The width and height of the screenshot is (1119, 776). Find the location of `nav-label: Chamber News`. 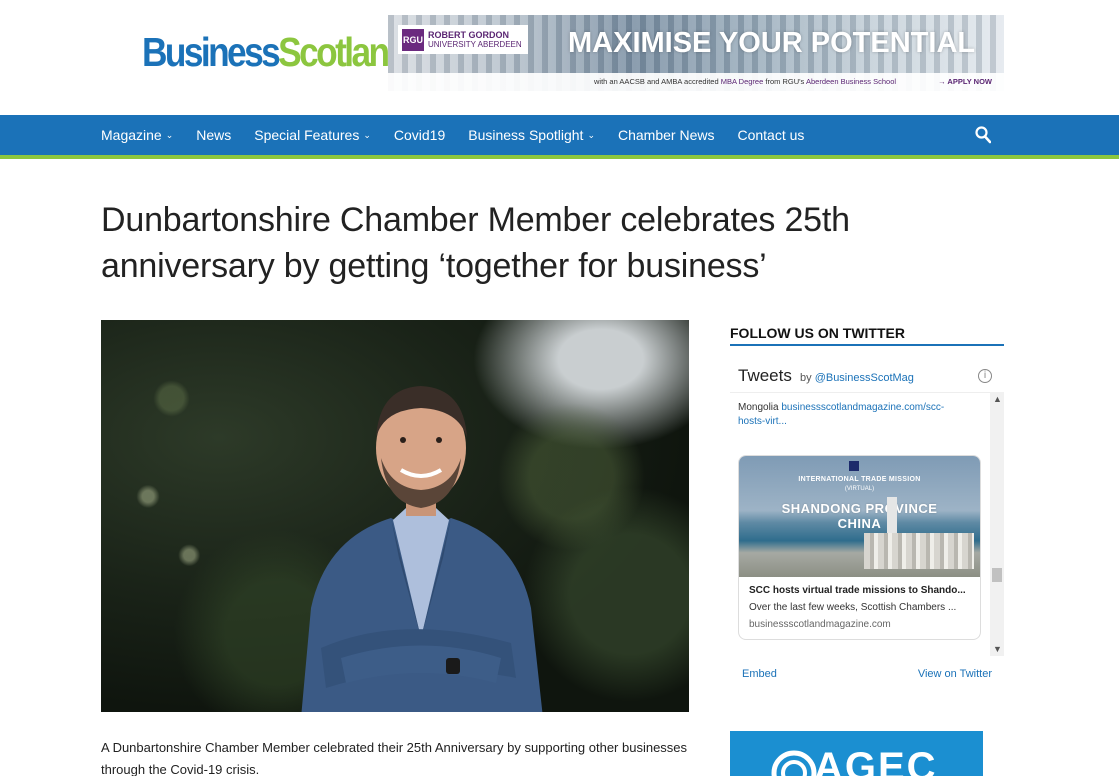

nav-label: Chamber News is located at coordinates (666, 135).